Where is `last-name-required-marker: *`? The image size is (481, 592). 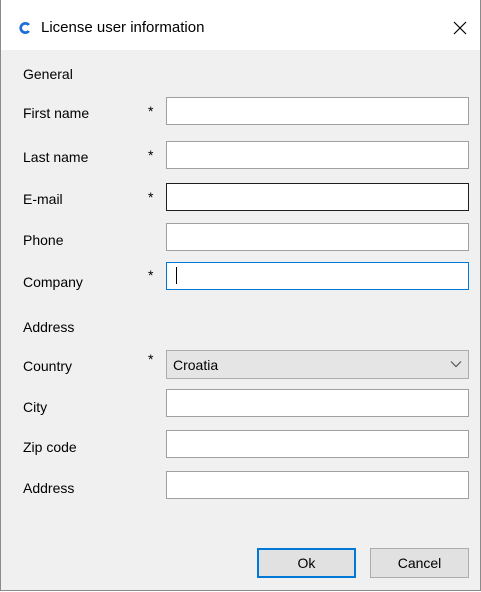
last-name-required-marker: * is located at coordinates (151, 155).